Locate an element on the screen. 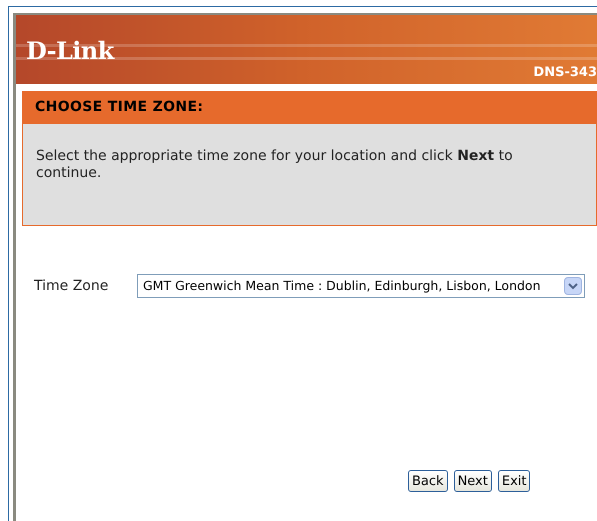 The height and width of the screenshot is (521, 597). wizard-button: Back is located at coordinates (428, 481).